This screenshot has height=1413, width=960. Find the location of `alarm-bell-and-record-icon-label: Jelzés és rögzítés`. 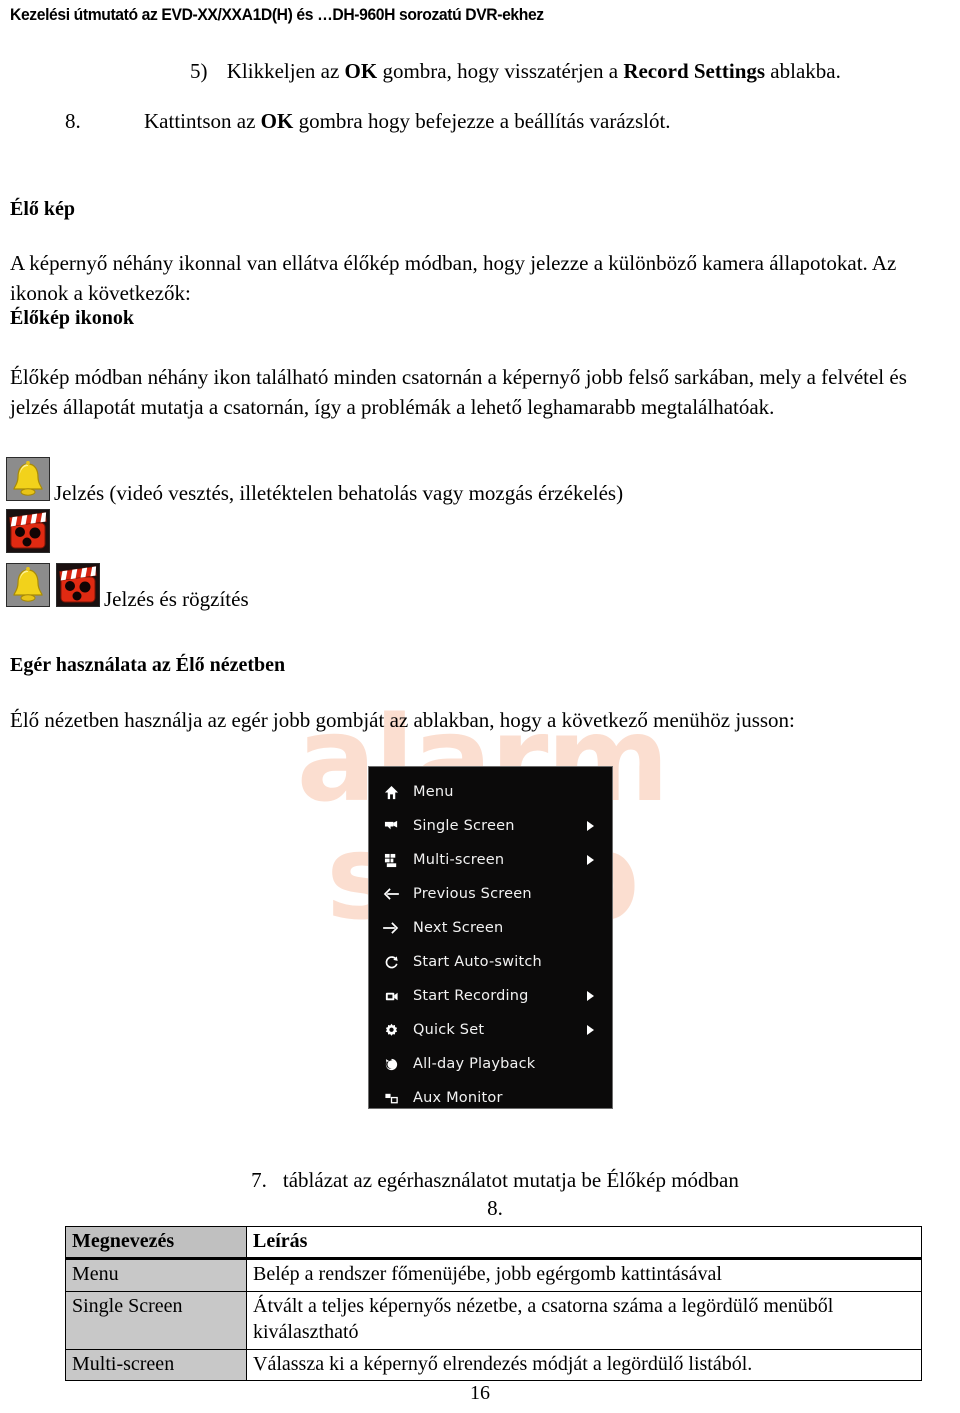

alarm-bell-and-record-icon-label: Jelzés és rögzítés is located at coordinates (176, 599).